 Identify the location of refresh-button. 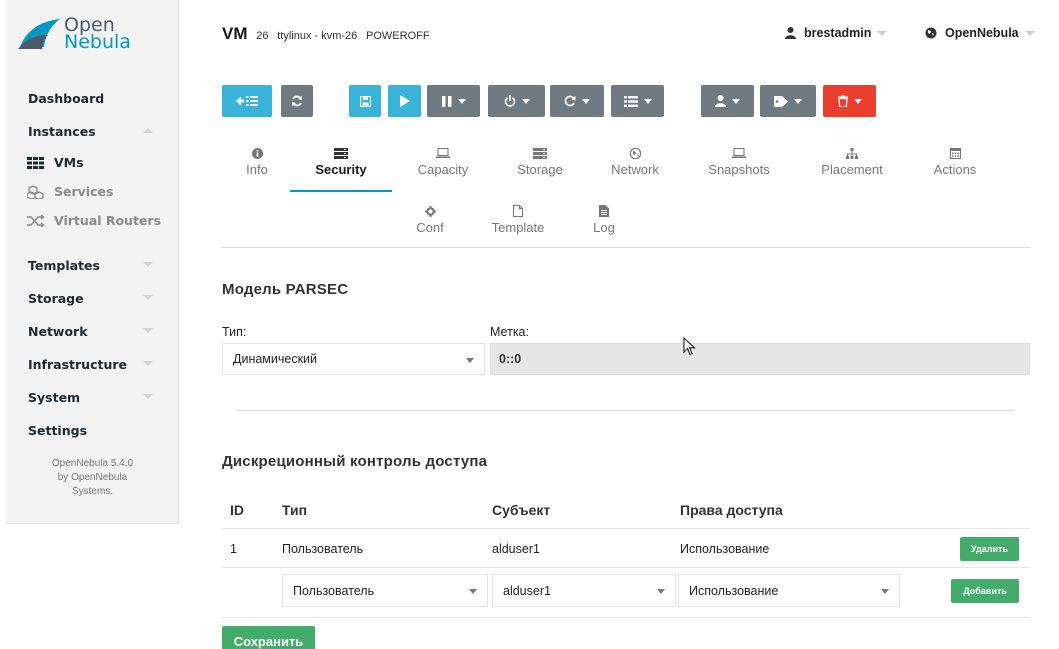
(297, 101).